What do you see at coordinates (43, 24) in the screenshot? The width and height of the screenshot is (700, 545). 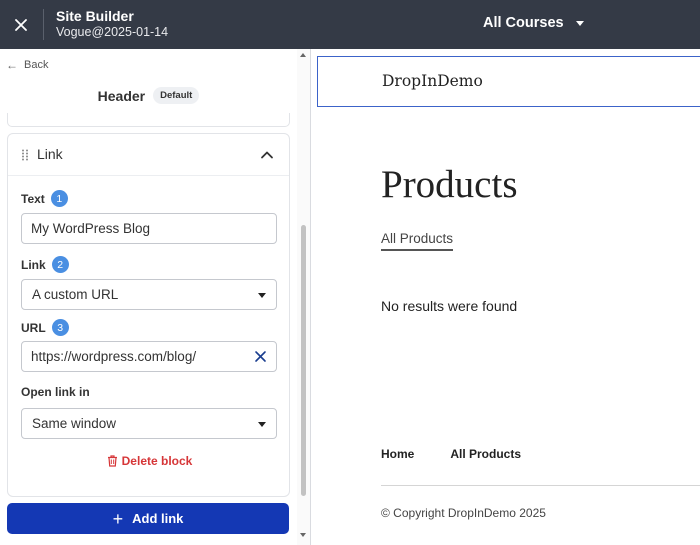 I see `topbar-divider` at bounding box center [43, 24].